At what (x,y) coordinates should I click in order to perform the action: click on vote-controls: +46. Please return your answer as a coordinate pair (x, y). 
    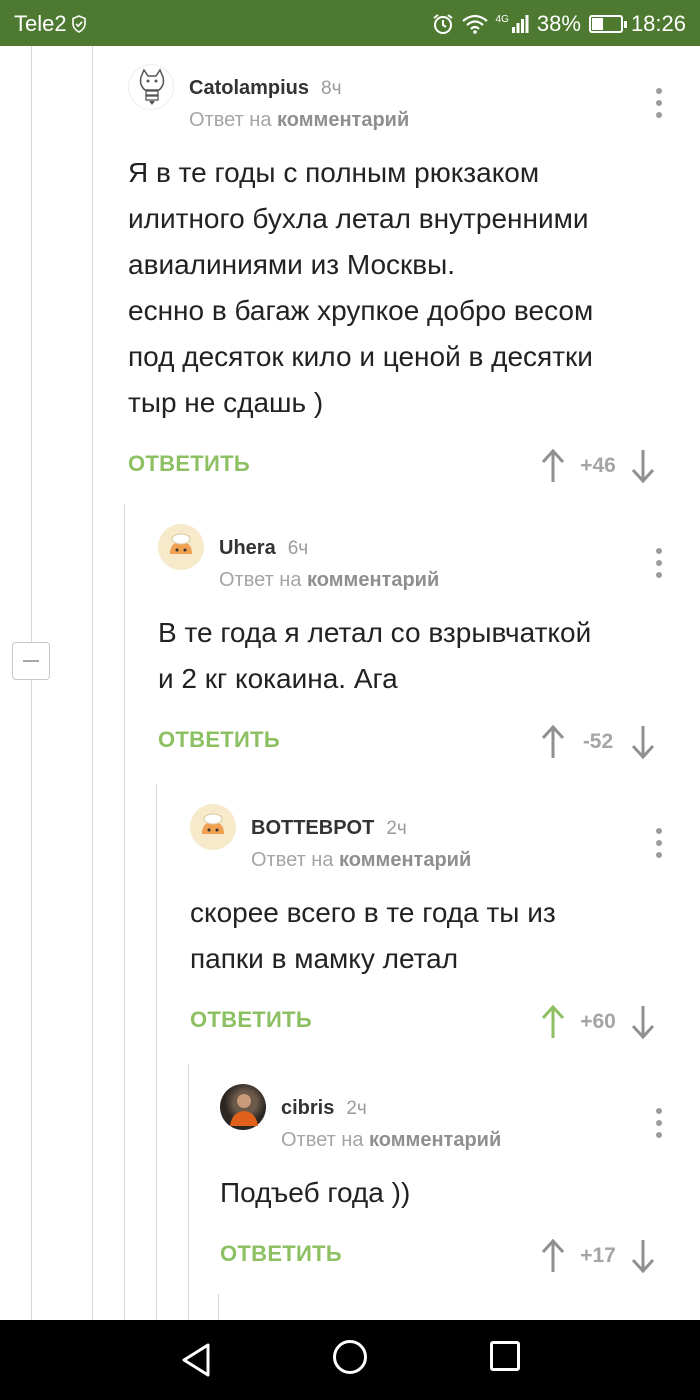
    Looking at the image, I should click on (598, 466).